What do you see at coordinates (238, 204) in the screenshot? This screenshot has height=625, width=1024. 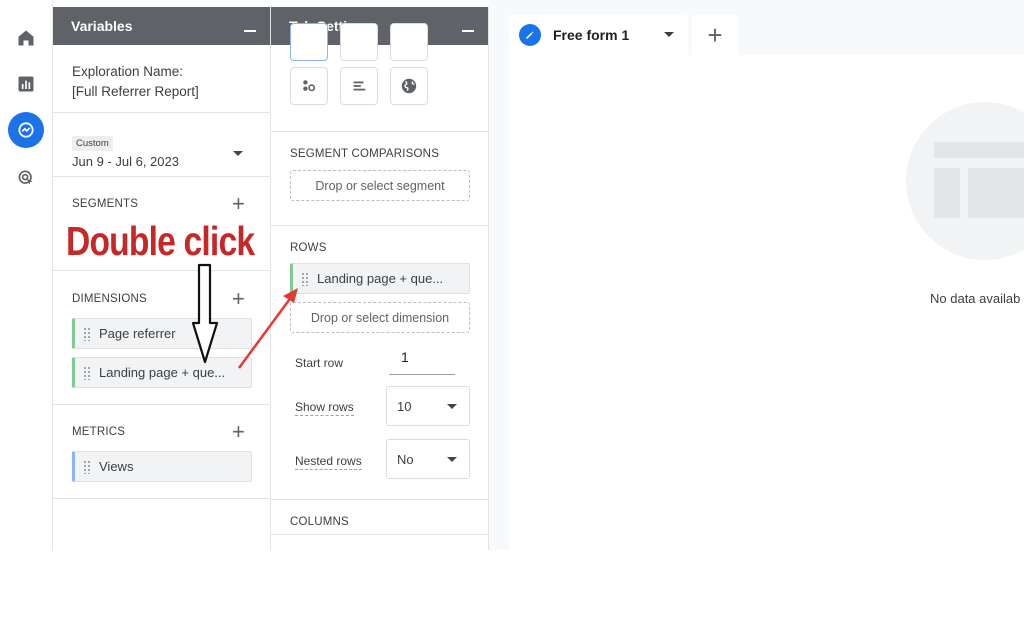 I see `add-segment-icon: +` at bounding box center [238, 204].